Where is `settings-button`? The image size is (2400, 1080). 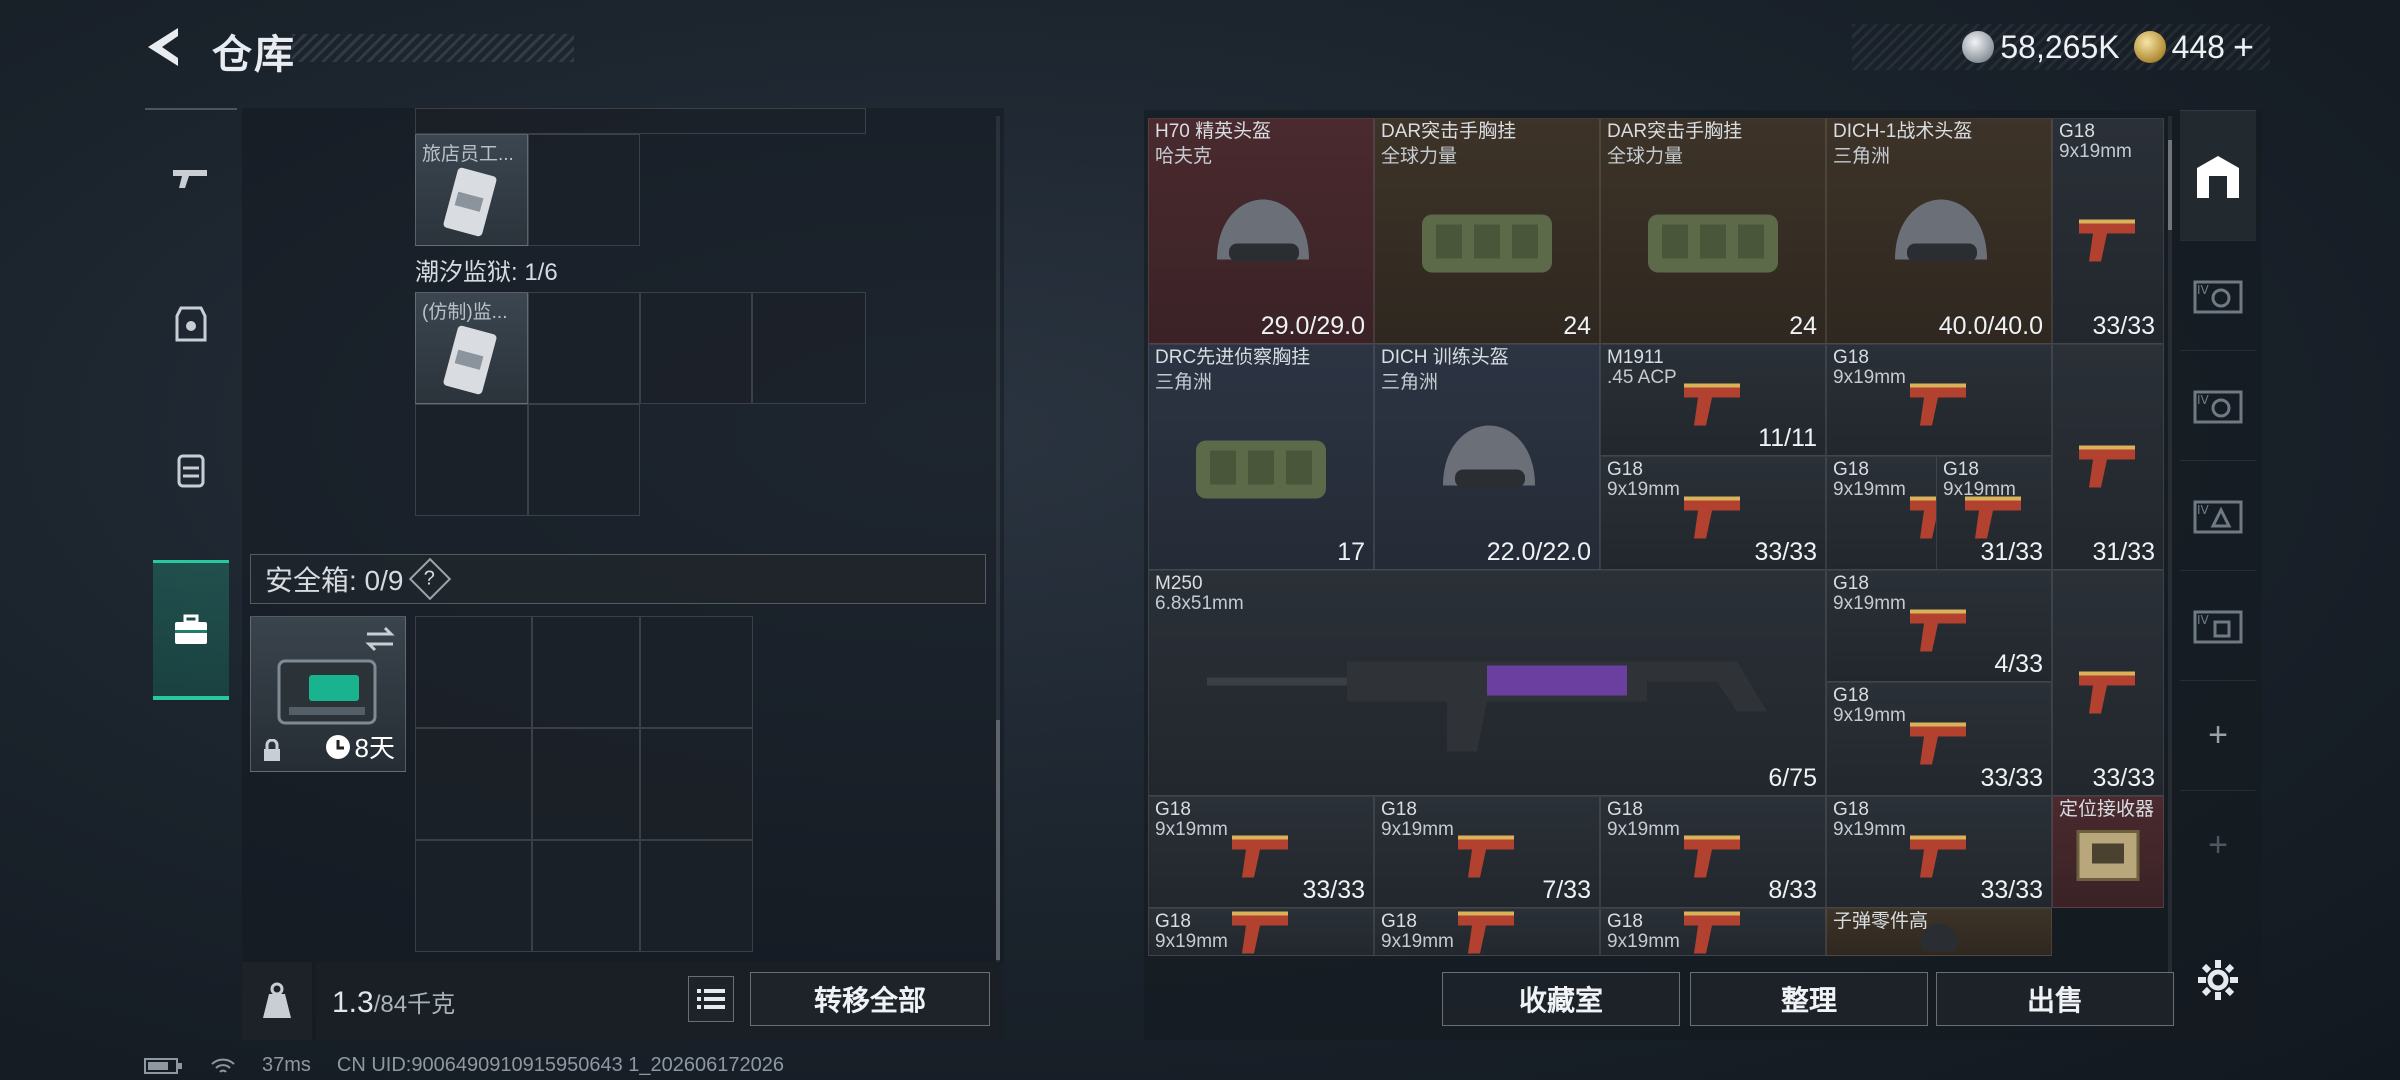
settings-button is located at coordinates (2218, 980).